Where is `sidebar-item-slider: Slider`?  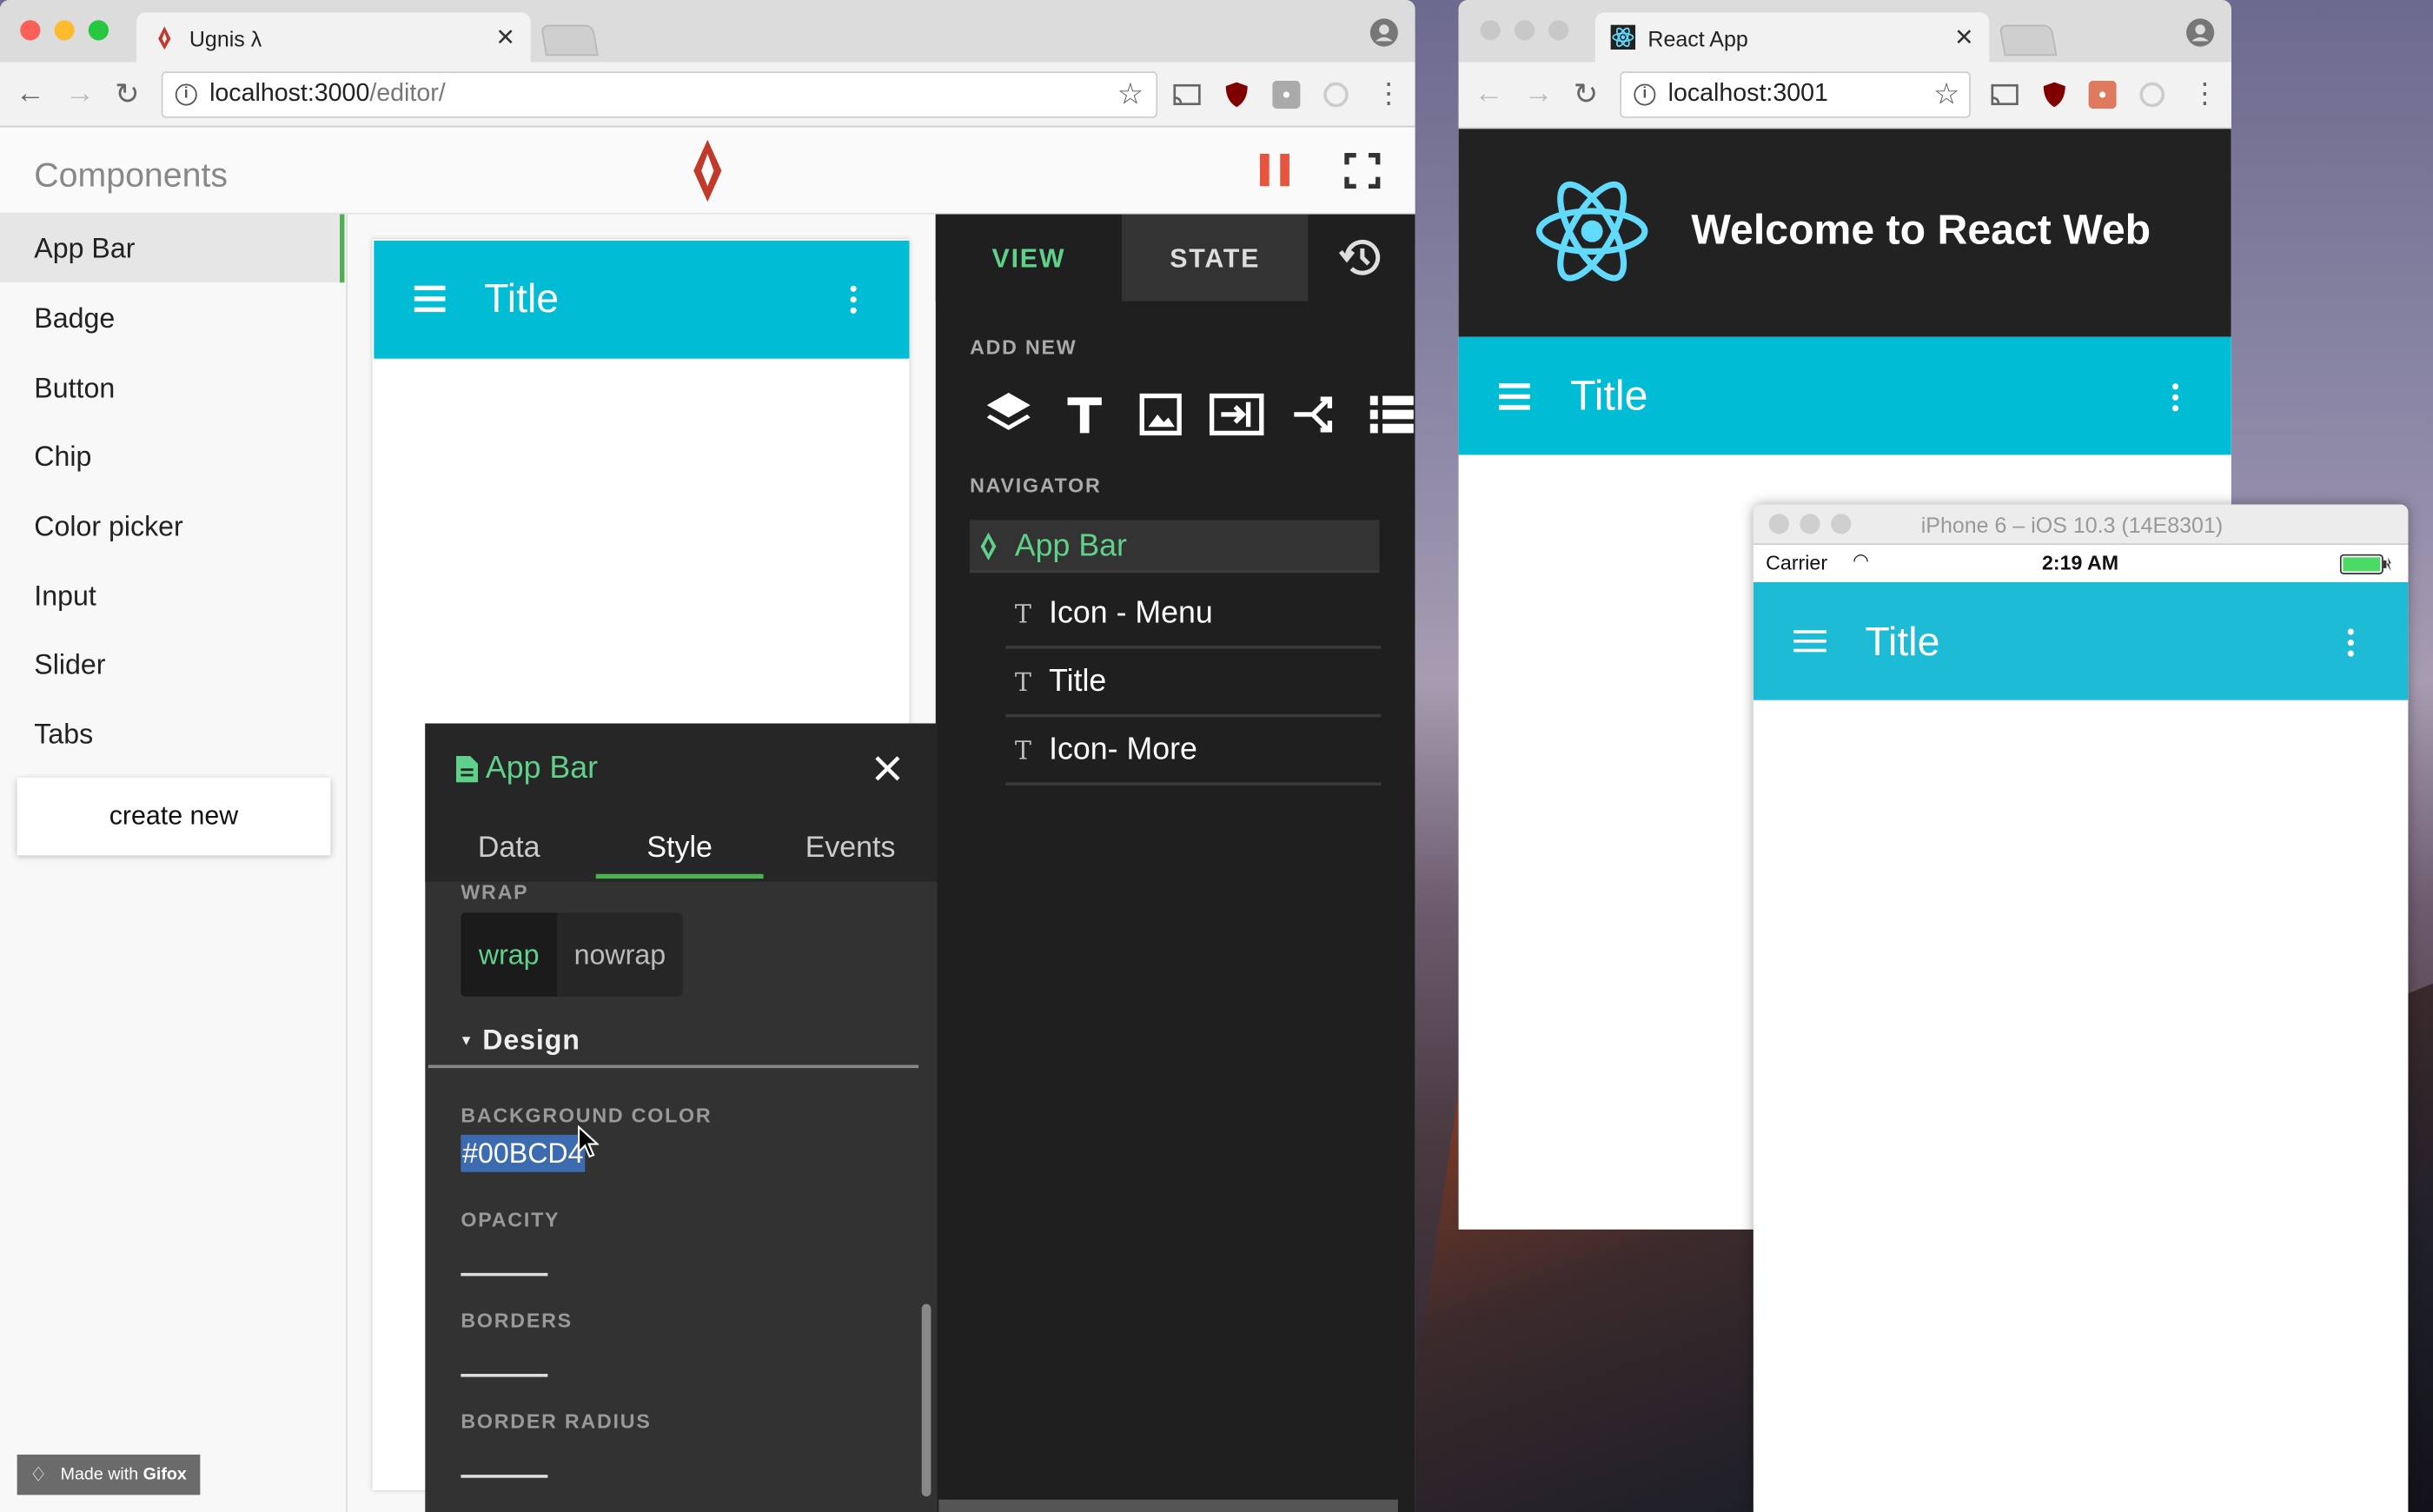 sidebar-item-slider: Slider is located at coordinates (172, 664).